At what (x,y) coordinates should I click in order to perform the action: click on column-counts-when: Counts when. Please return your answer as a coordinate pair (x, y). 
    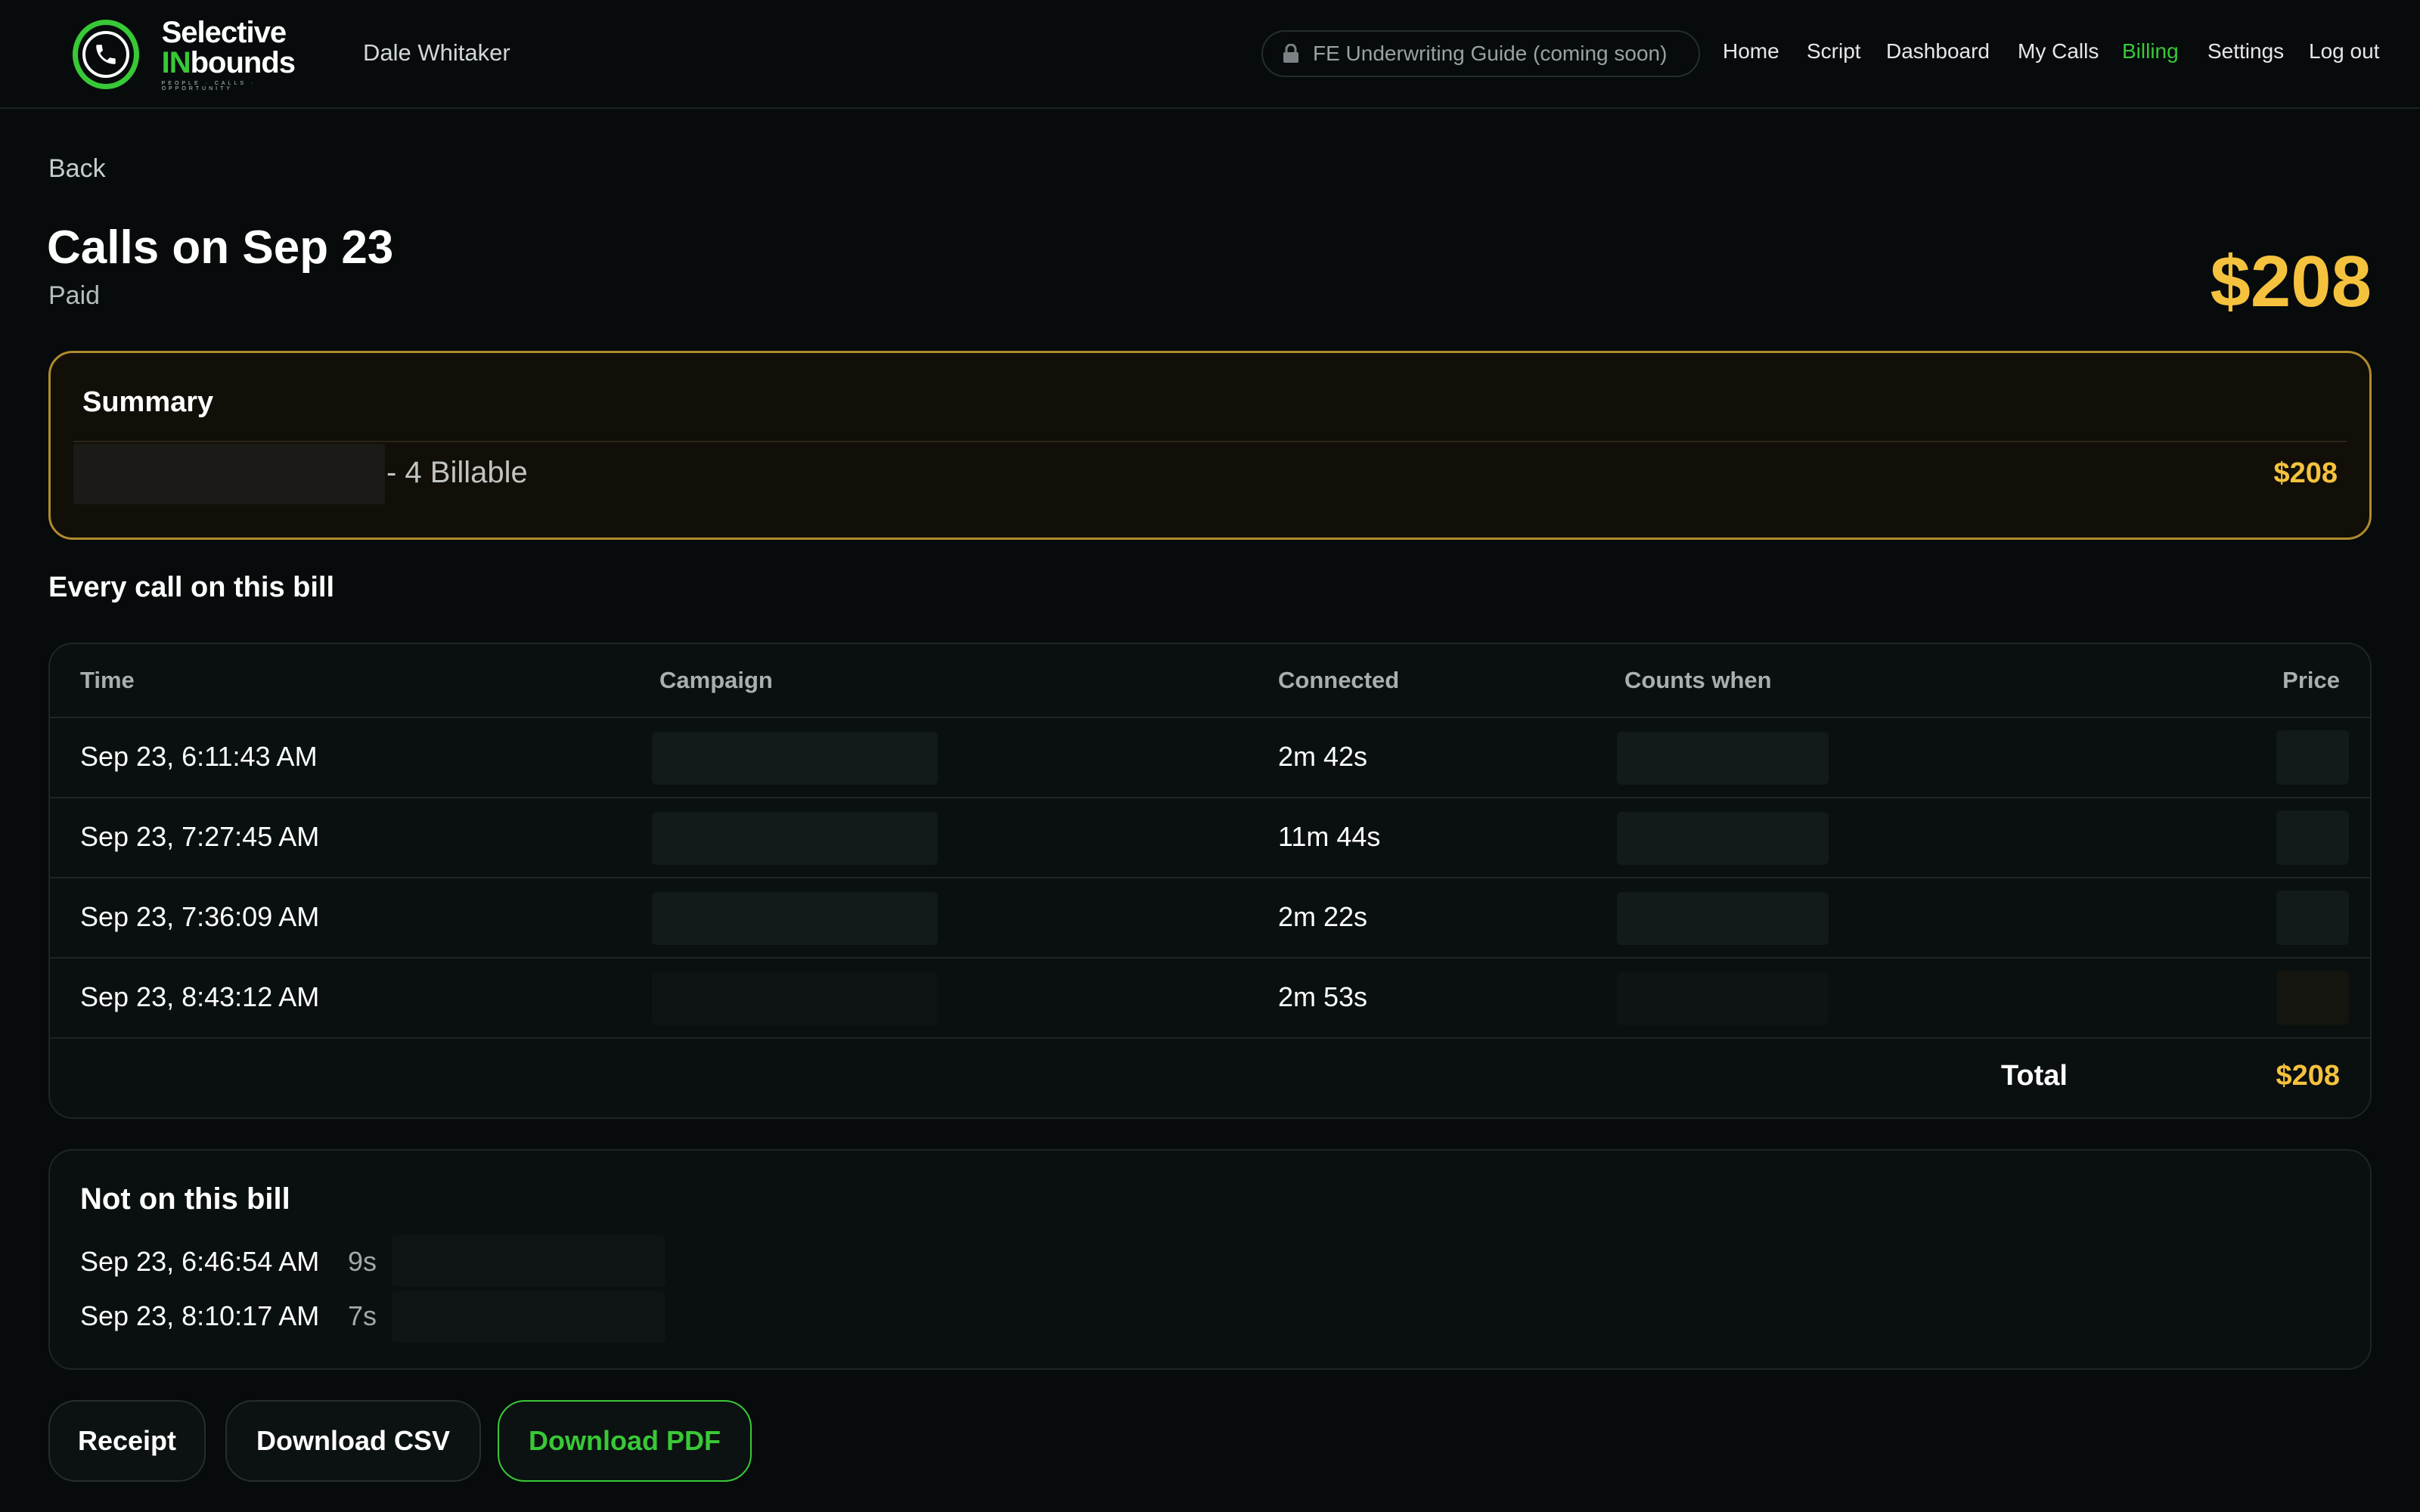
    Looking at the image, I should click on (1698, 680).